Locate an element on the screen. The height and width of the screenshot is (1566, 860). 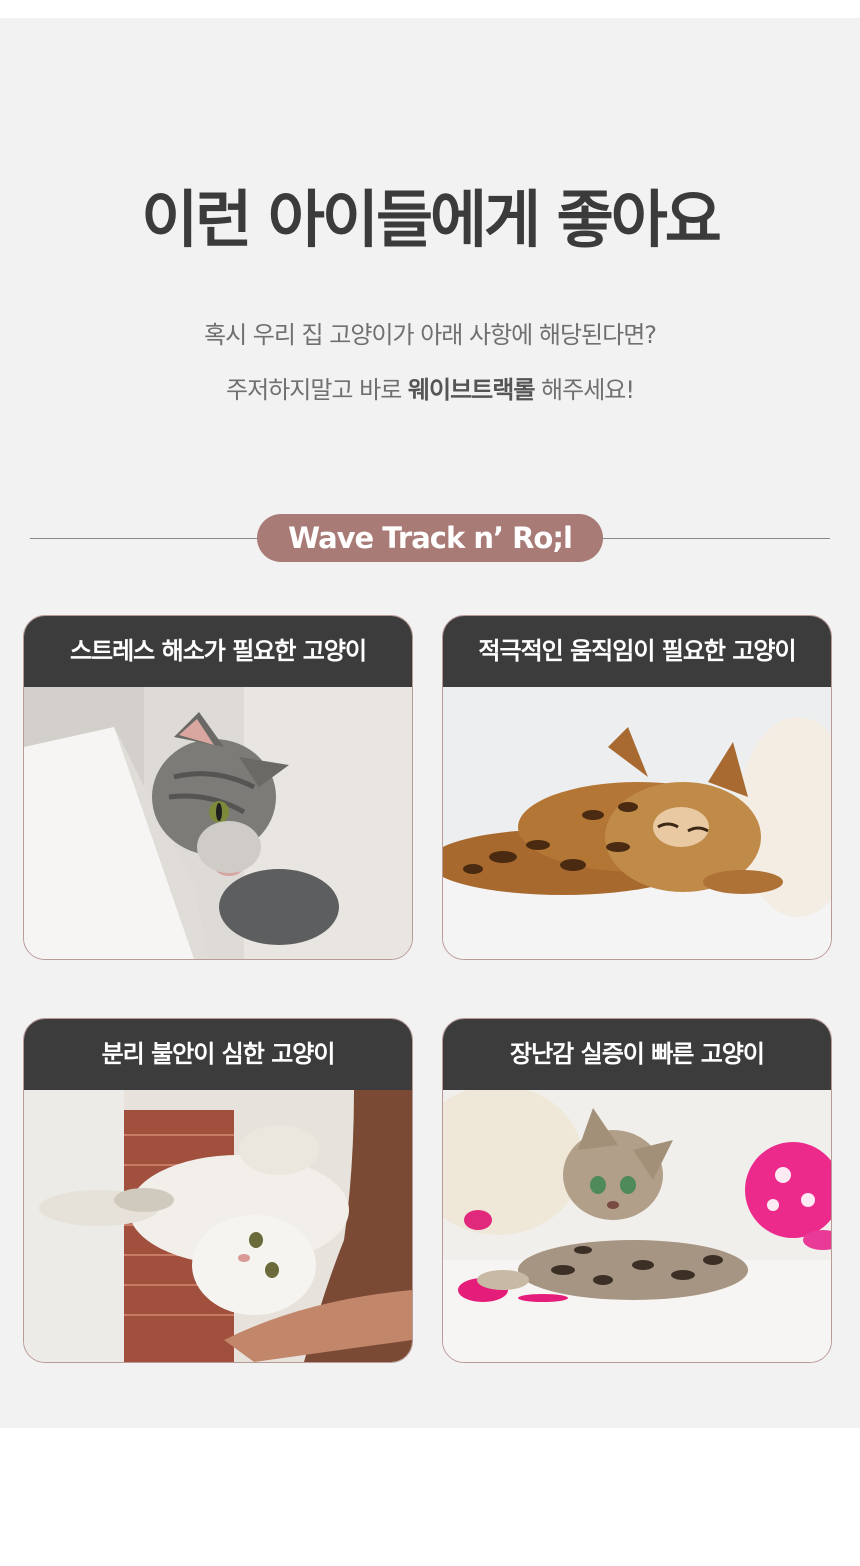
card-title: 분리 불안이 심한 고양이 is located at coordinates (218, 1054).